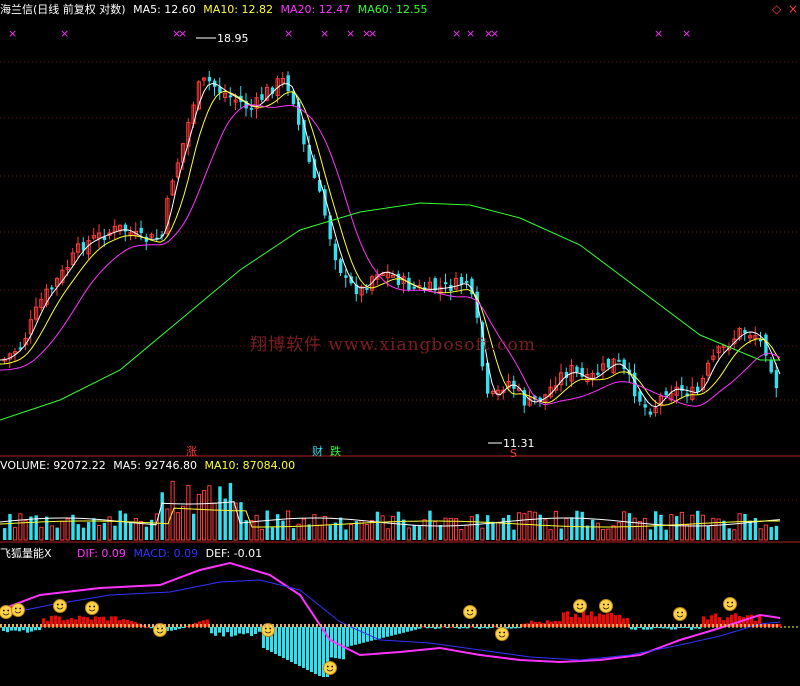 The height and width of the screenshot is (686, 800). What do you see at coordinates (250, 465) in the screenshot?
I see `volume-ma10-readout: MA10: 87084.00` at bounding box center [250, 465].